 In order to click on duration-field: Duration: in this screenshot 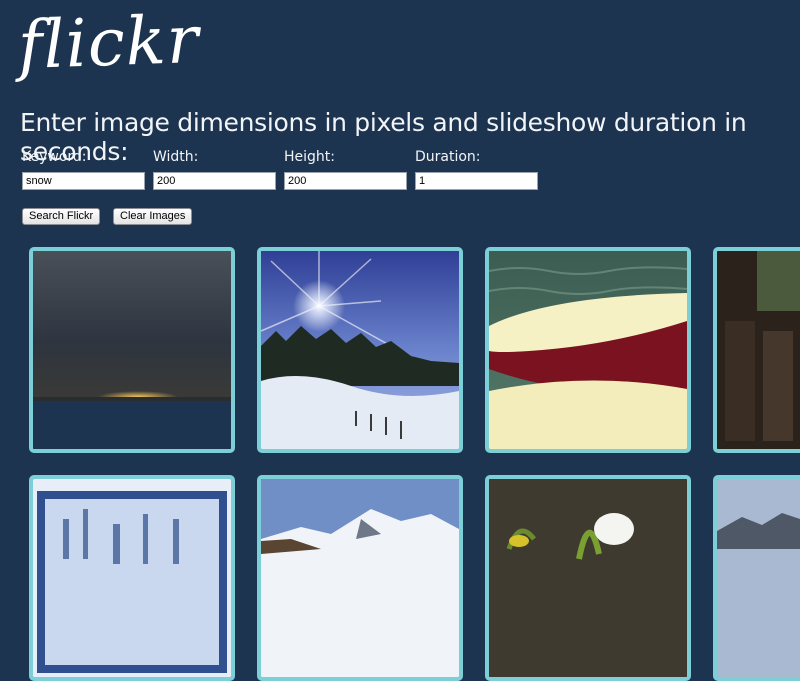, I will do `click(477, 169)`.